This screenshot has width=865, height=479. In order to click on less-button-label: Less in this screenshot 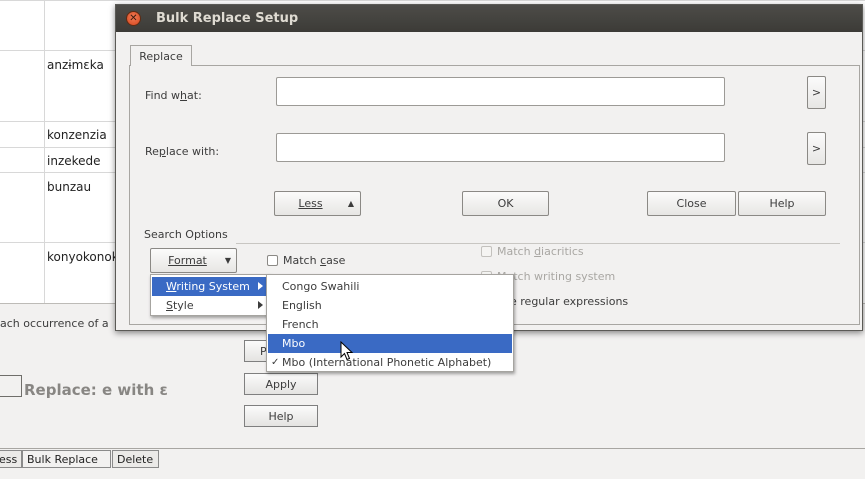, I will do `click(310, 203)`.